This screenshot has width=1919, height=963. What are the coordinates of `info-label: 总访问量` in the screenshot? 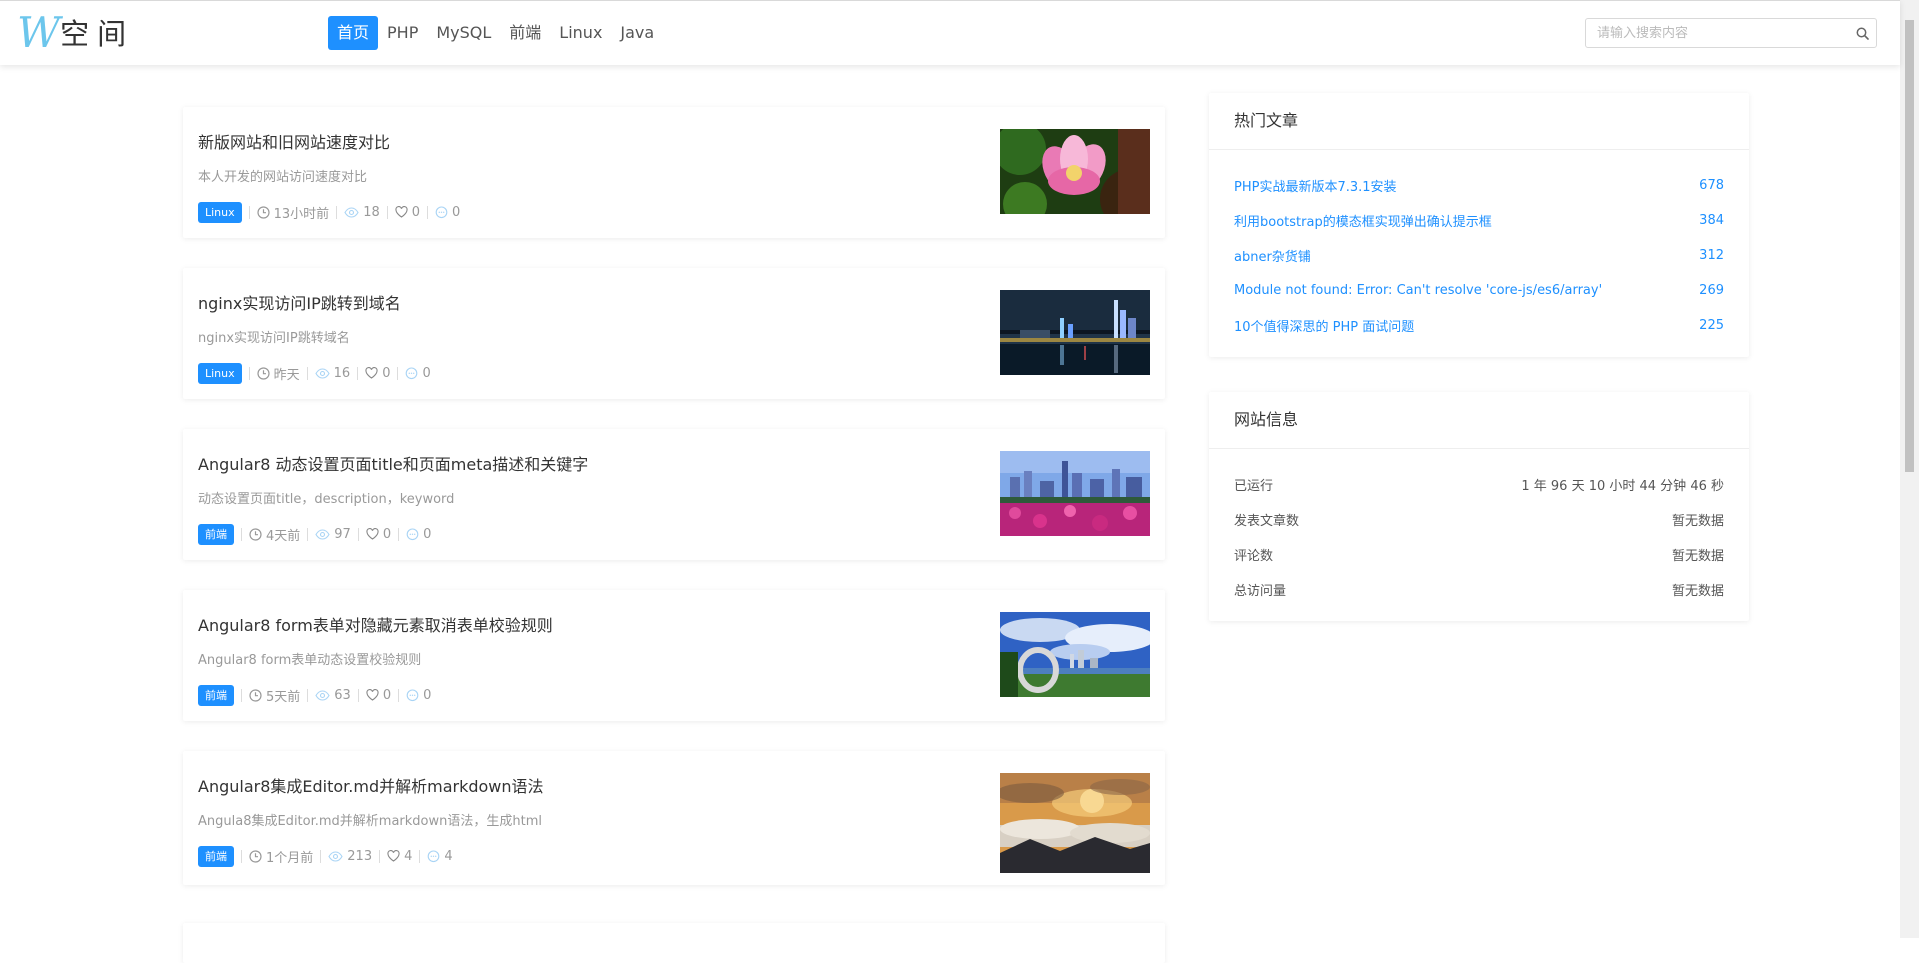 It's located at (1260, 591).